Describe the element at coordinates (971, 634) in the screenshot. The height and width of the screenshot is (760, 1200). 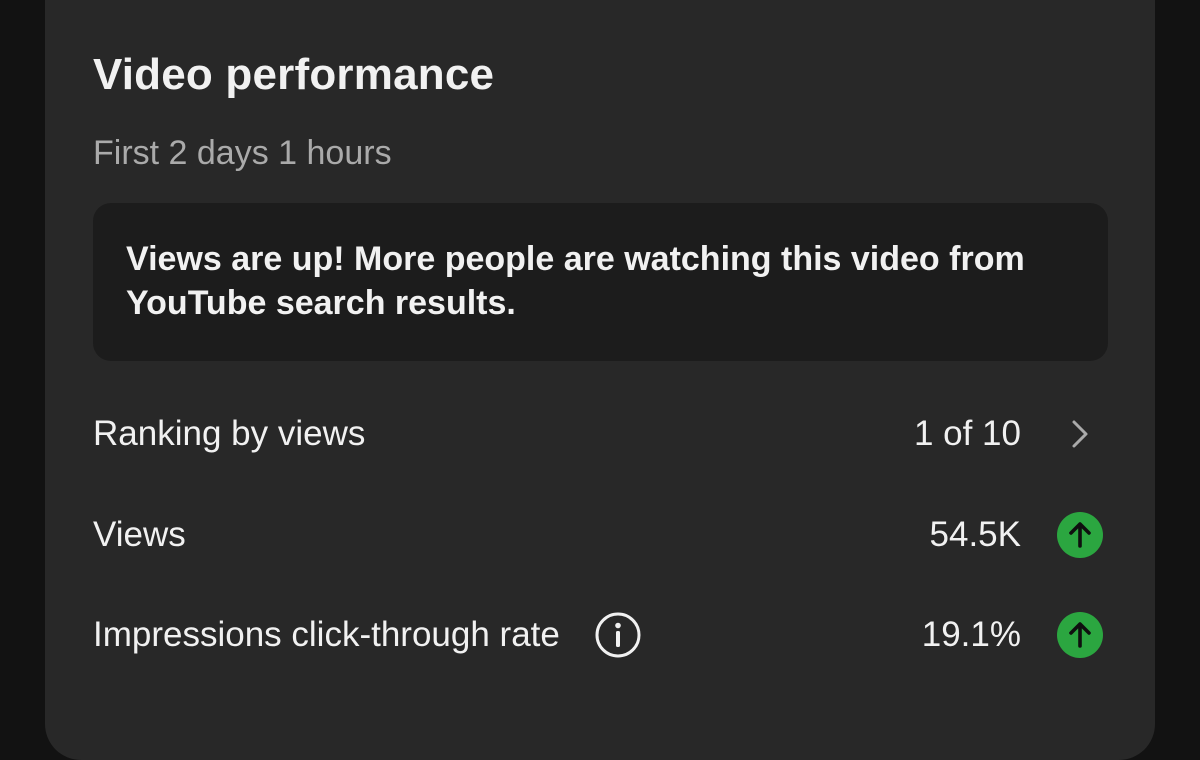
I see `ctr-value: 19.1%` at that location.